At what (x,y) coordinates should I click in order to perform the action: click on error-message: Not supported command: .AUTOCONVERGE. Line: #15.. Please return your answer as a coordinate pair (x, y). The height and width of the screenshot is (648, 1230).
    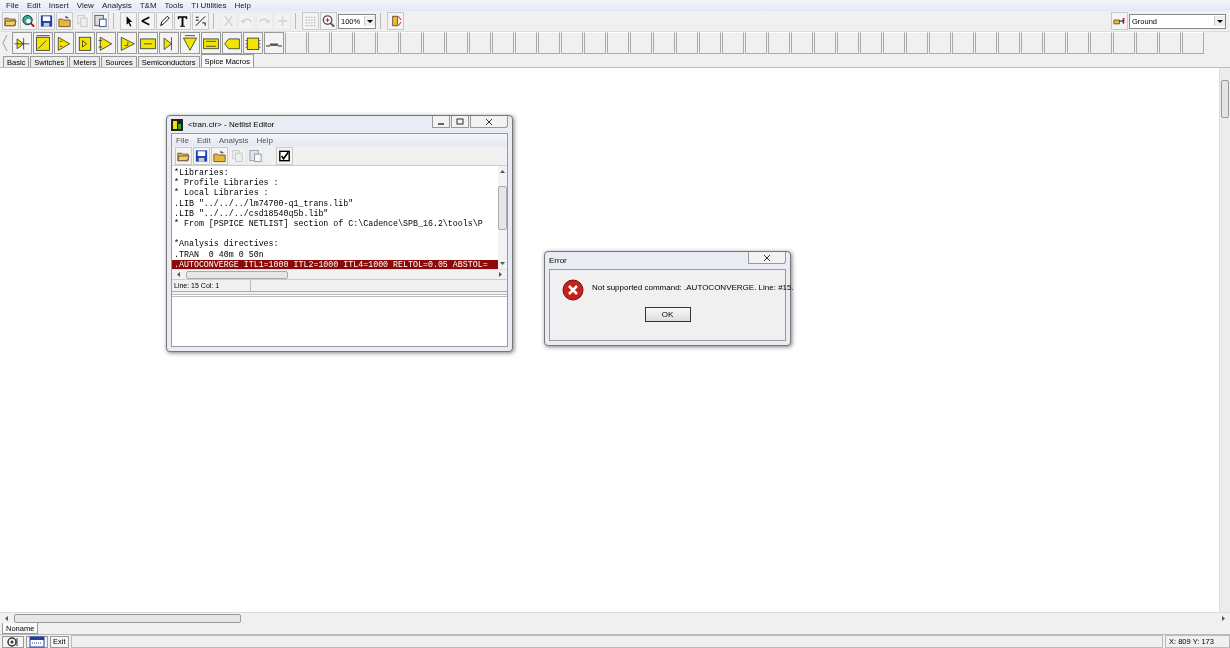
    Looking at the image, I should click on (693, 287).